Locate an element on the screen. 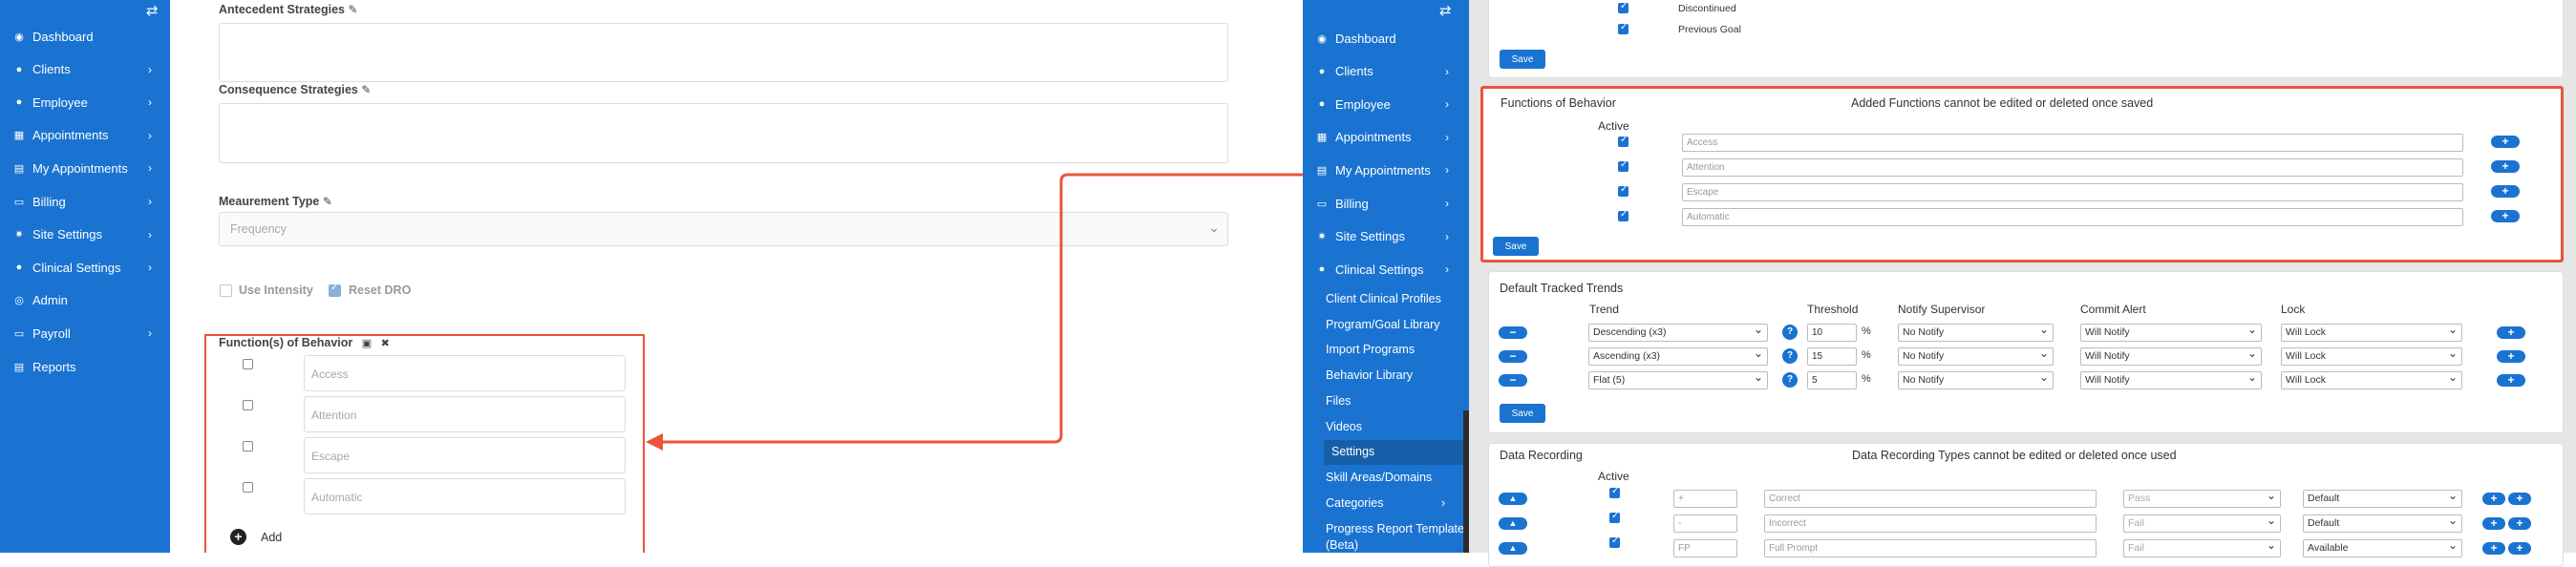 This screenshot has height=567, width=2576. previous-goal-checkbox is located at coordinates (1623, 28).